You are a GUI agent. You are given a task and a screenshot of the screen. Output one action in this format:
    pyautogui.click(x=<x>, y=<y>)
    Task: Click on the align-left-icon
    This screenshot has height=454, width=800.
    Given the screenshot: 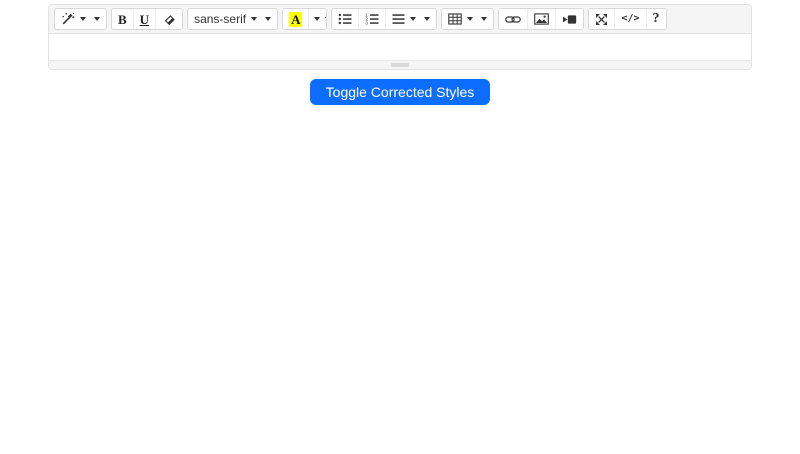 What is the action you would take?
    pyautogui.click(x=398, y=19)
    